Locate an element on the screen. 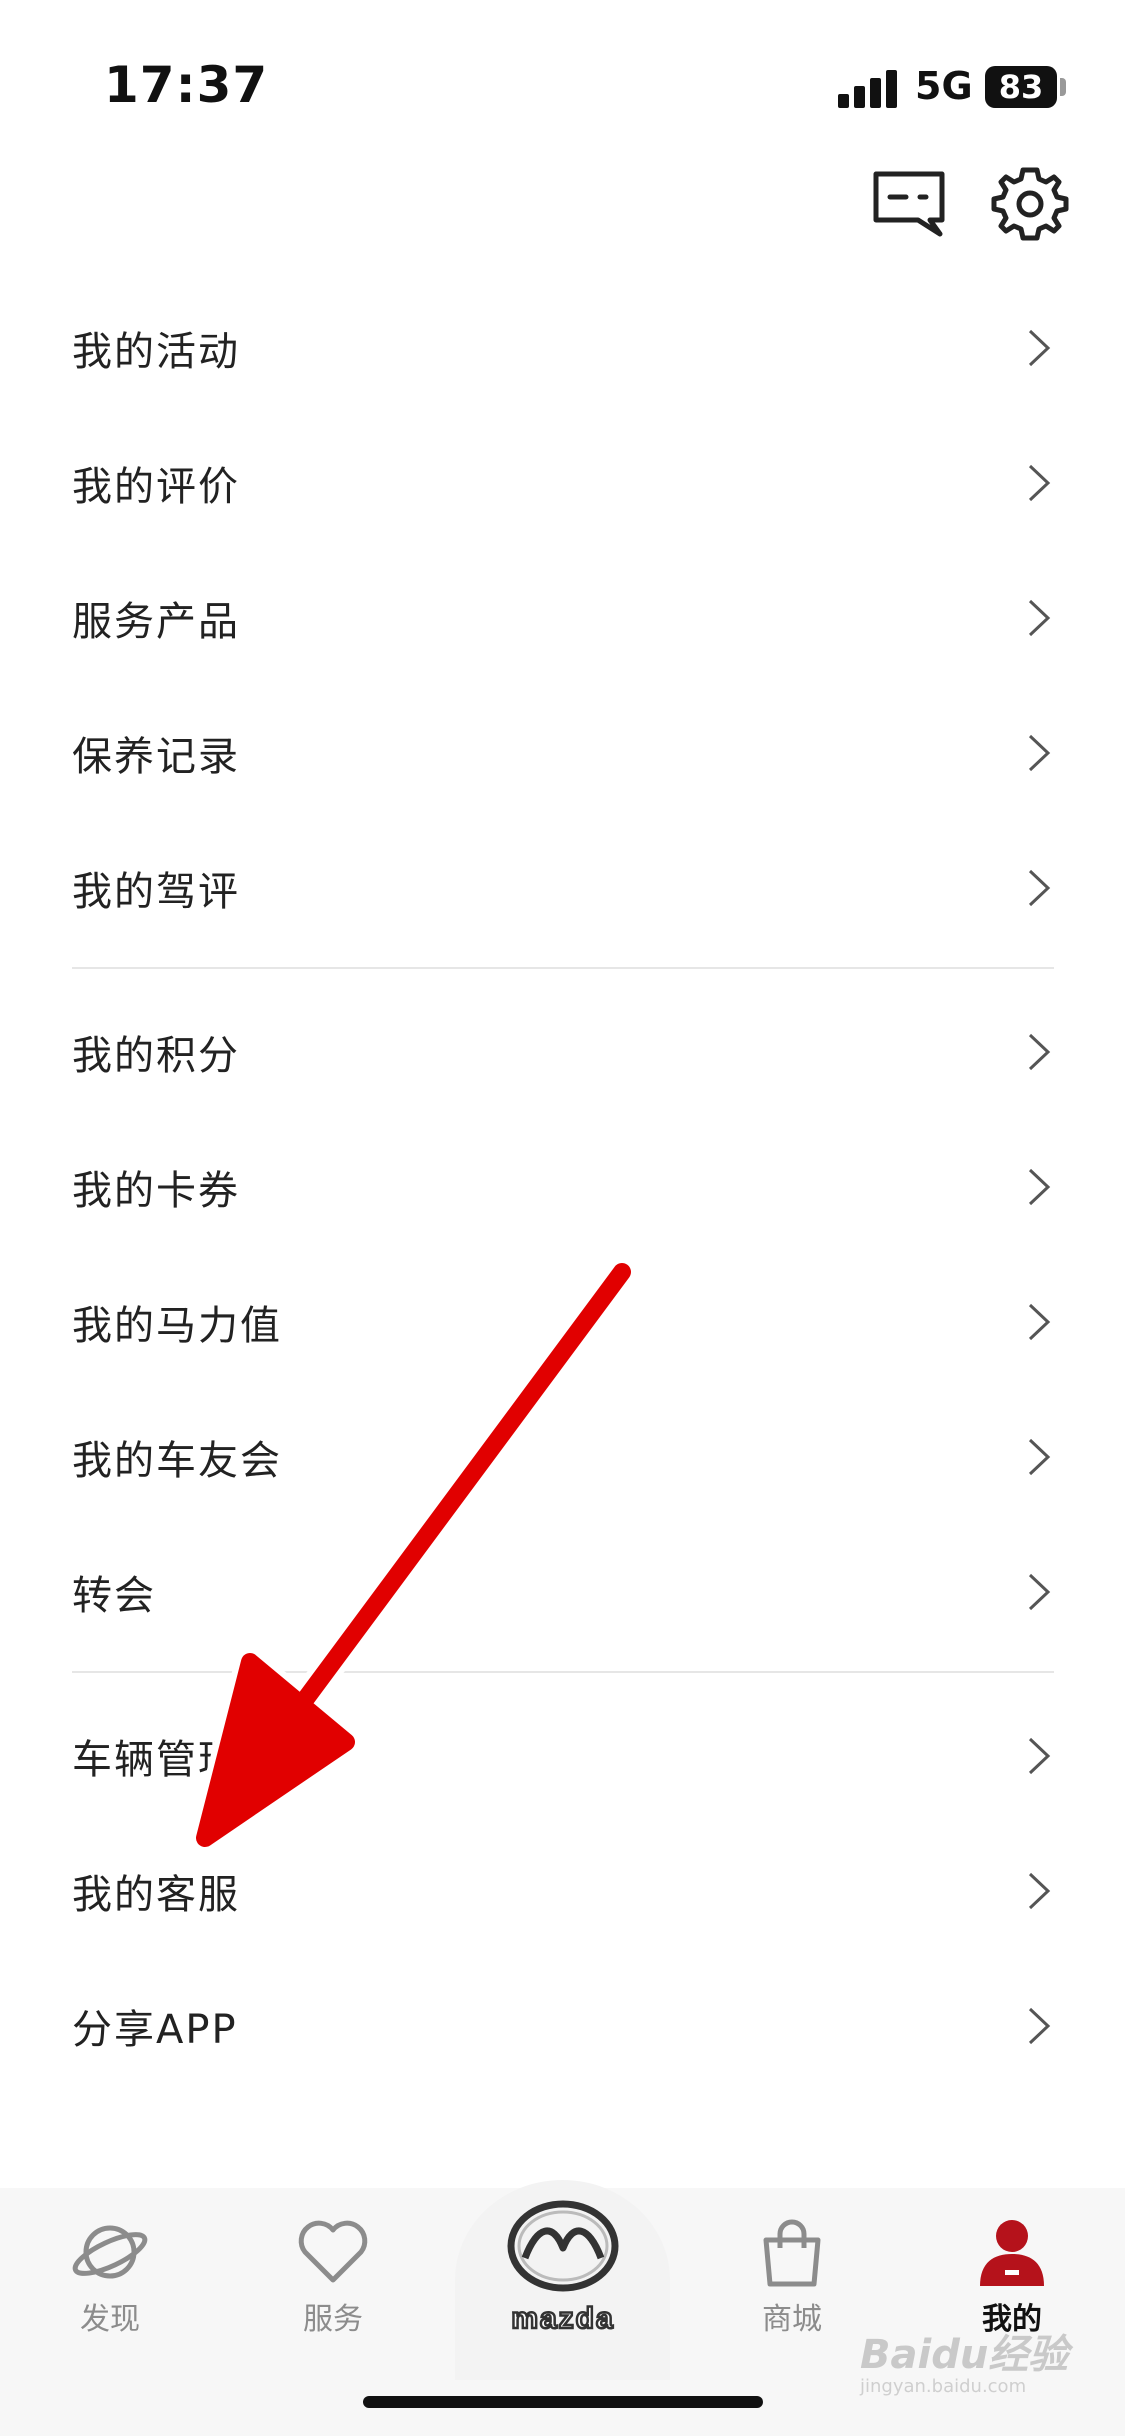 The image size is (1125, 2436). tab-mall: 商城 is located at coordinates (792, 2263).